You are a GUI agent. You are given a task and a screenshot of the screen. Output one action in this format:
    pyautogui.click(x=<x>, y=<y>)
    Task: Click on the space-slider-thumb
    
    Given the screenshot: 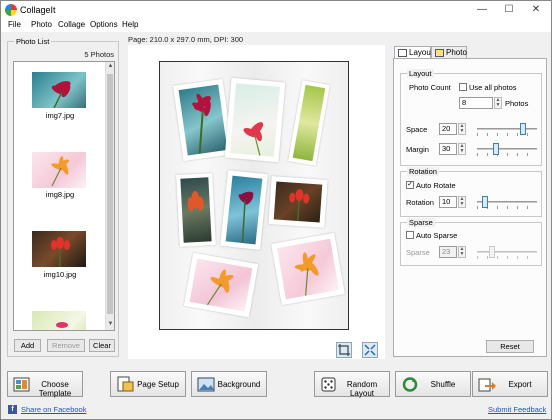 What is the action you would take?
    pyautogui.click(x=523, y=129)
    